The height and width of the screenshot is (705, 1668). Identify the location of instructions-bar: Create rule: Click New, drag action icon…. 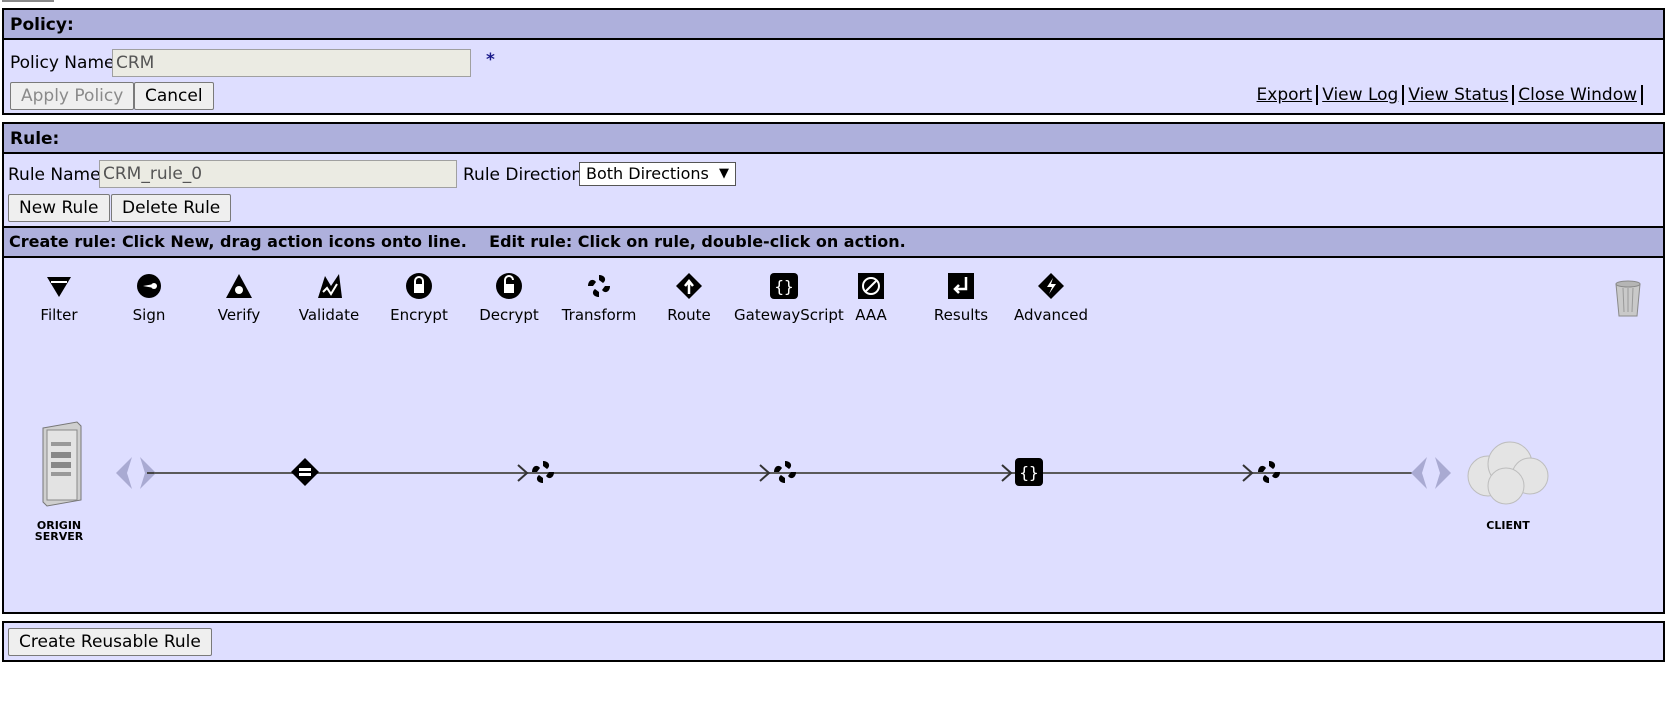
(833, 242).